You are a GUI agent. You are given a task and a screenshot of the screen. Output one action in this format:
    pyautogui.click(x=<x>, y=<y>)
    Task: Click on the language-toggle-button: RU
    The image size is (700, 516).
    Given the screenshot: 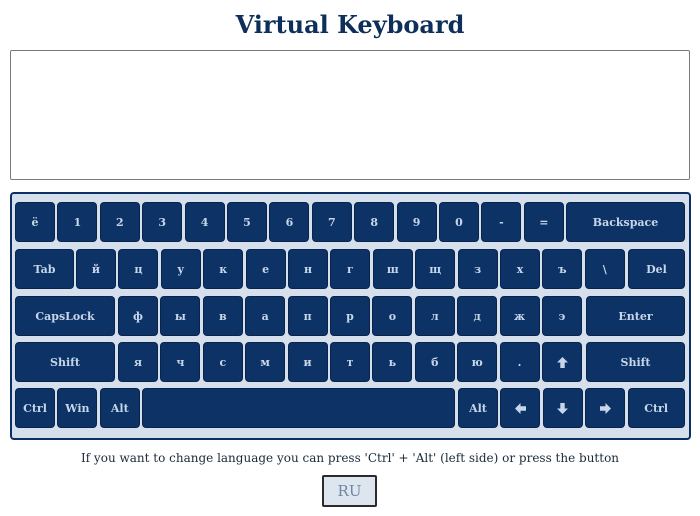 What is the action you would take?
    pyautogui.click(x=349, y=491)
    